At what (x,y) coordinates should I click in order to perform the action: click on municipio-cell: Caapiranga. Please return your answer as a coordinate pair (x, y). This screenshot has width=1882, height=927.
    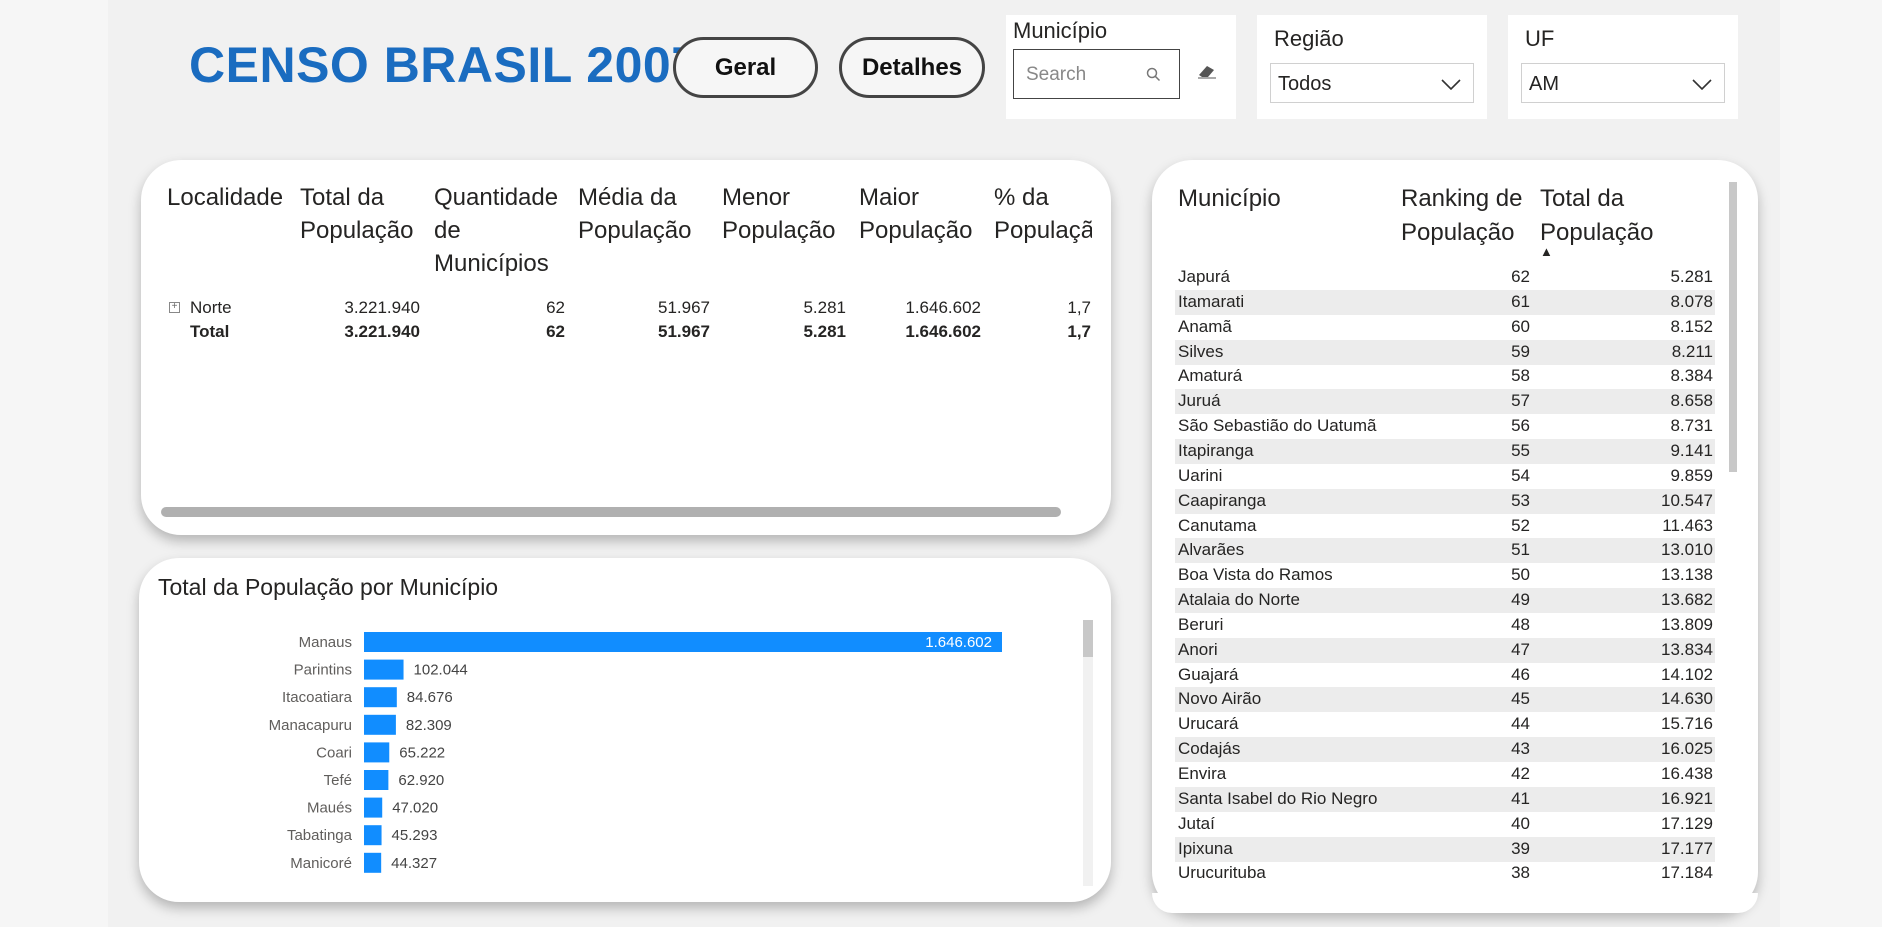
    Looking at the image, I should click on (1222, 500).